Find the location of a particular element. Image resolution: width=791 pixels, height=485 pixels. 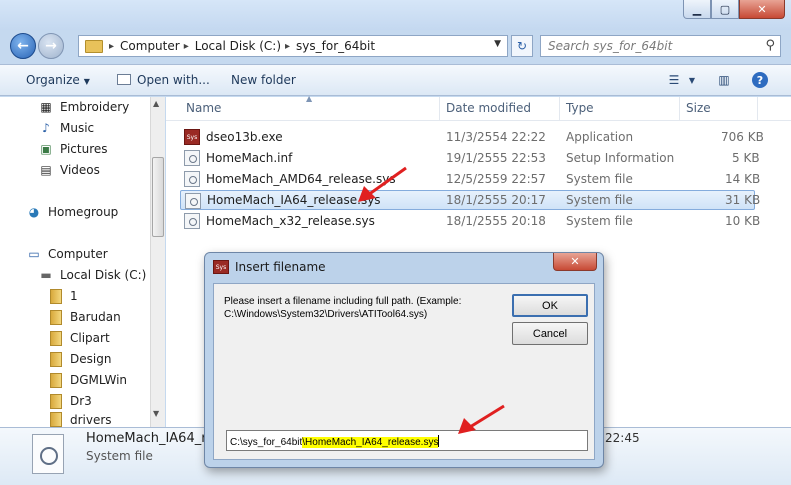

nav-item-embroidery: ▦ Embroidery is located at coordinates (83, 107).